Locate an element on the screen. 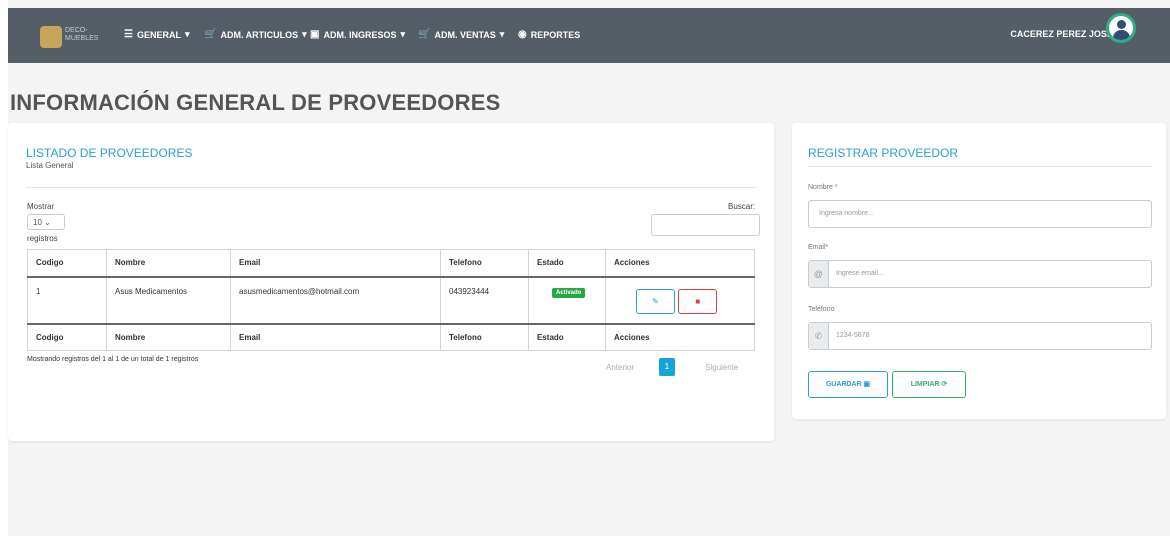  show-label: Mostrar is located at coordinates (41, 206).